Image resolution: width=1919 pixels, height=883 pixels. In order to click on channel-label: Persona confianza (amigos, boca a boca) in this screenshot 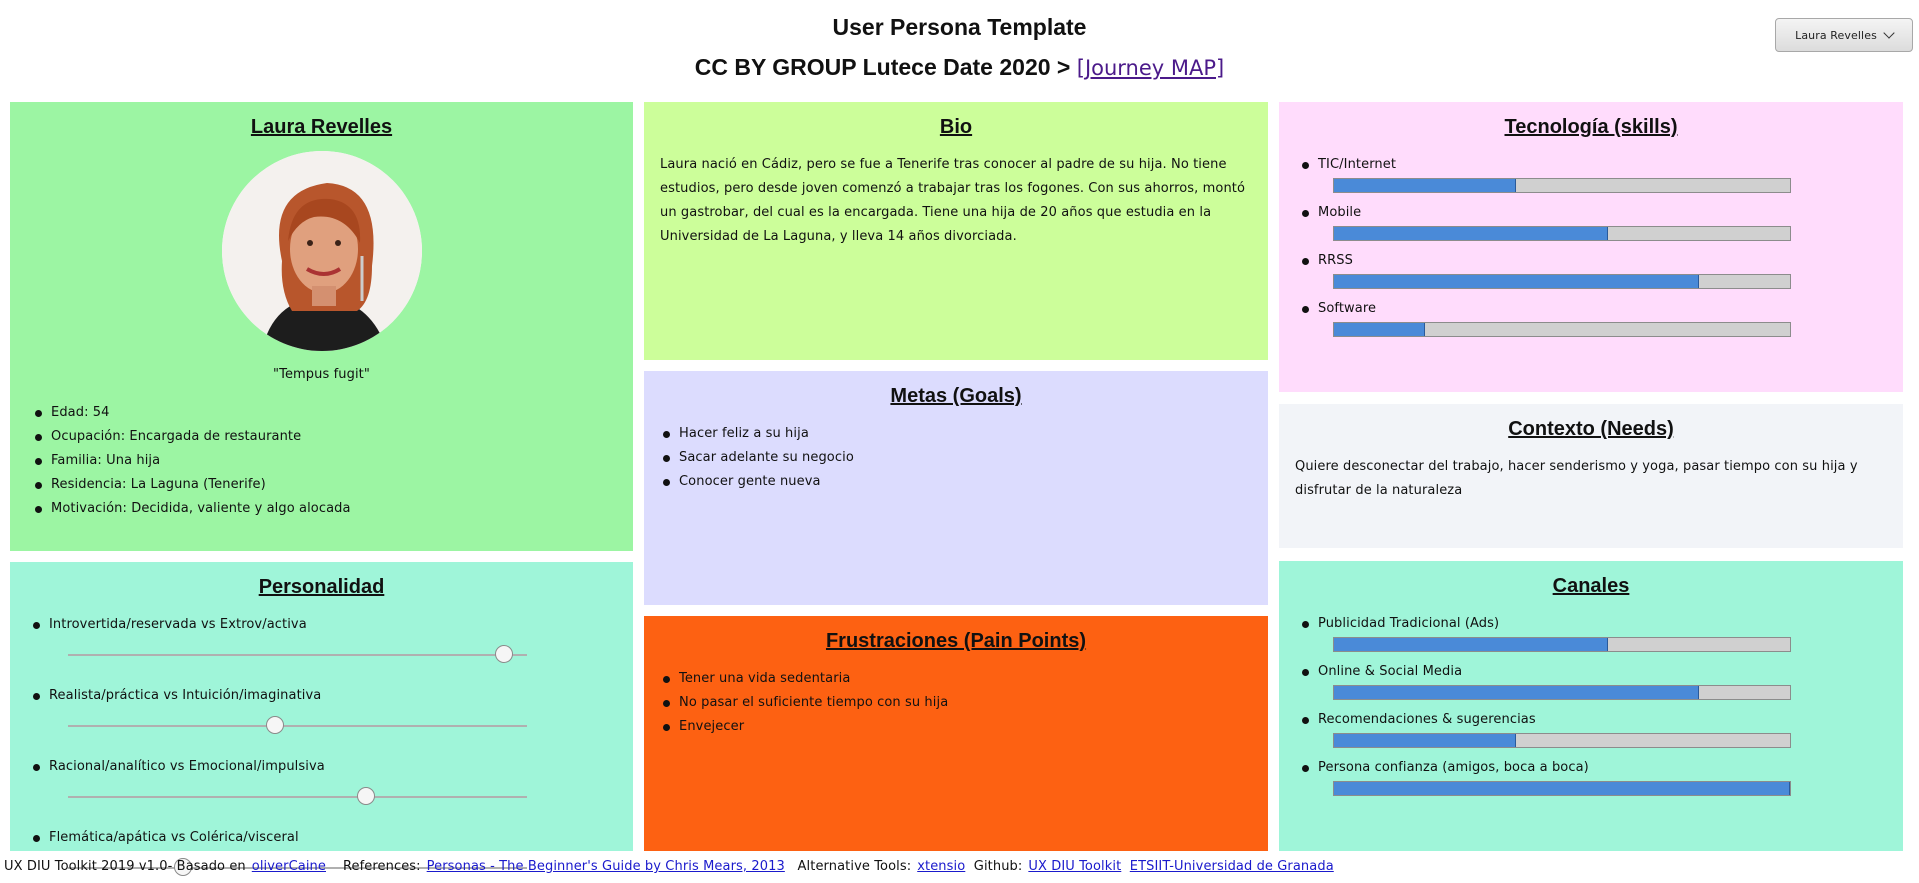, I will do `click(1453, 767)`.